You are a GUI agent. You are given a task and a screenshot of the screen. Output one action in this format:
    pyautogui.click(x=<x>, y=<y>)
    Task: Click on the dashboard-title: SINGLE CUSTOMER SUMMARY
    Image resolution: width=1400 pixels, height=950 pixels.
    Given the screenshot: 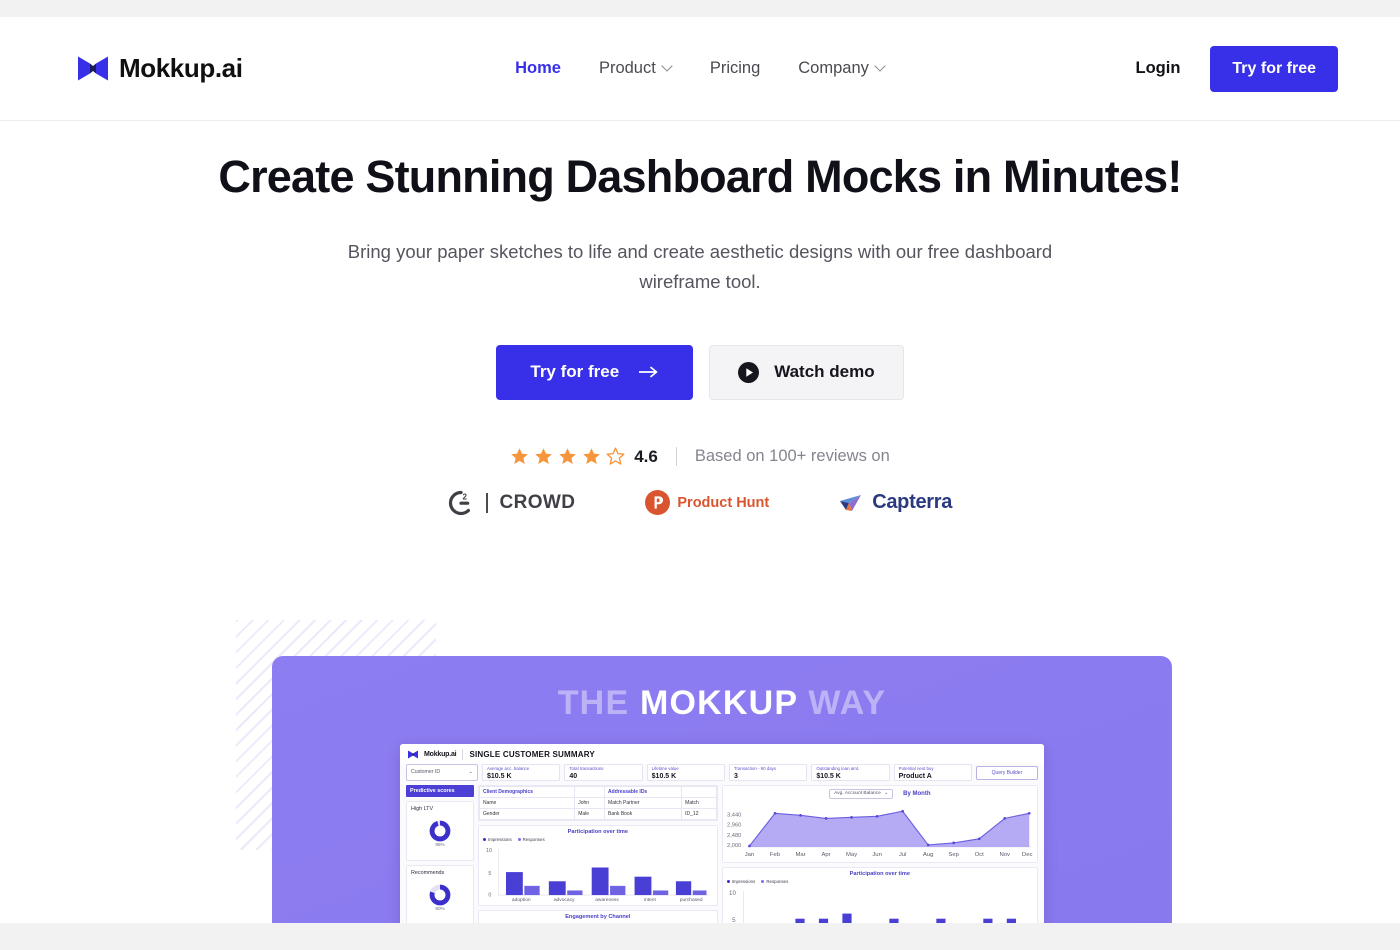 What is the action you would take?
    pyautogui.click(x=532, y=754)
    